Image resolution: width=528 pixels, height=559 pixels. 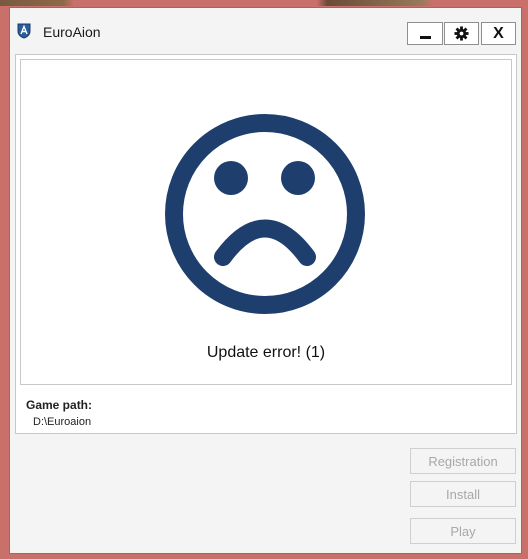 What do you see at coordinates (265, 214) in the screenshot?
I see `sad-face-icon` at bounding box center [265, 214].